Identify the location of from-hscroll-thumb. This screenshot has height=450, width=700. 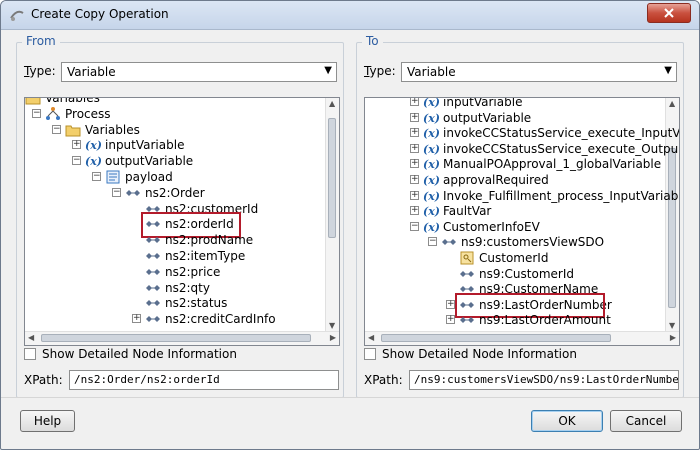
(176, 338).